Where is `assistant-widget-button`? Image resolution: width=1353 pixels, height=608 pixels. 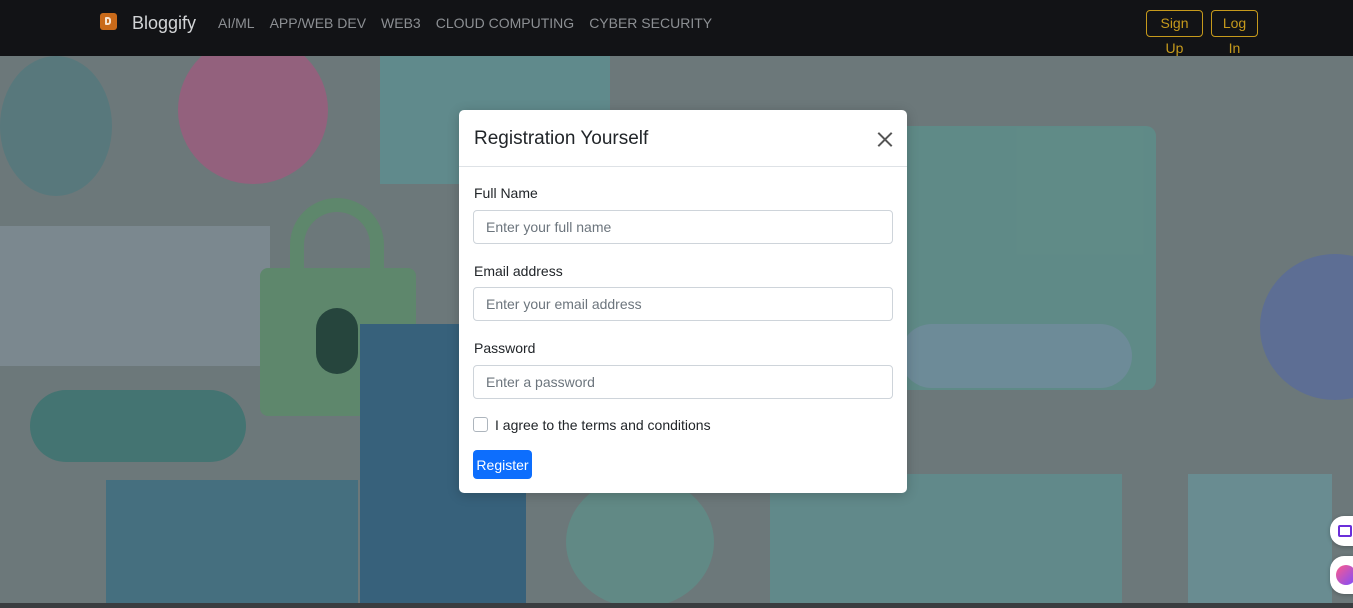 assistant-widget-button is located at coordinates (1341, 575).